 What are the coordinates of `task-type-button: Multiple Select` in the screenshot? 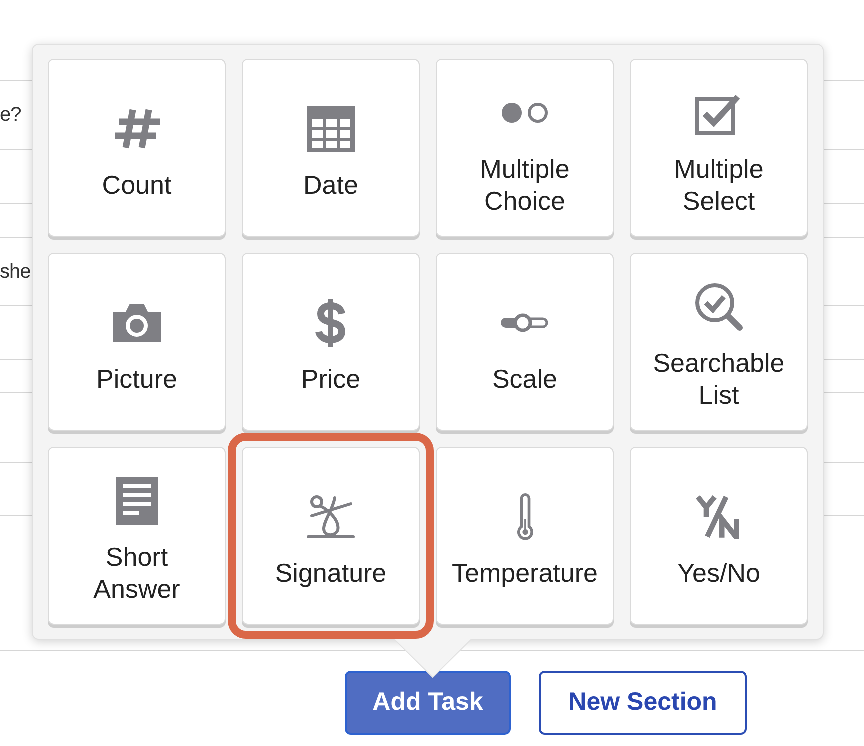 It's located at (719, 148).